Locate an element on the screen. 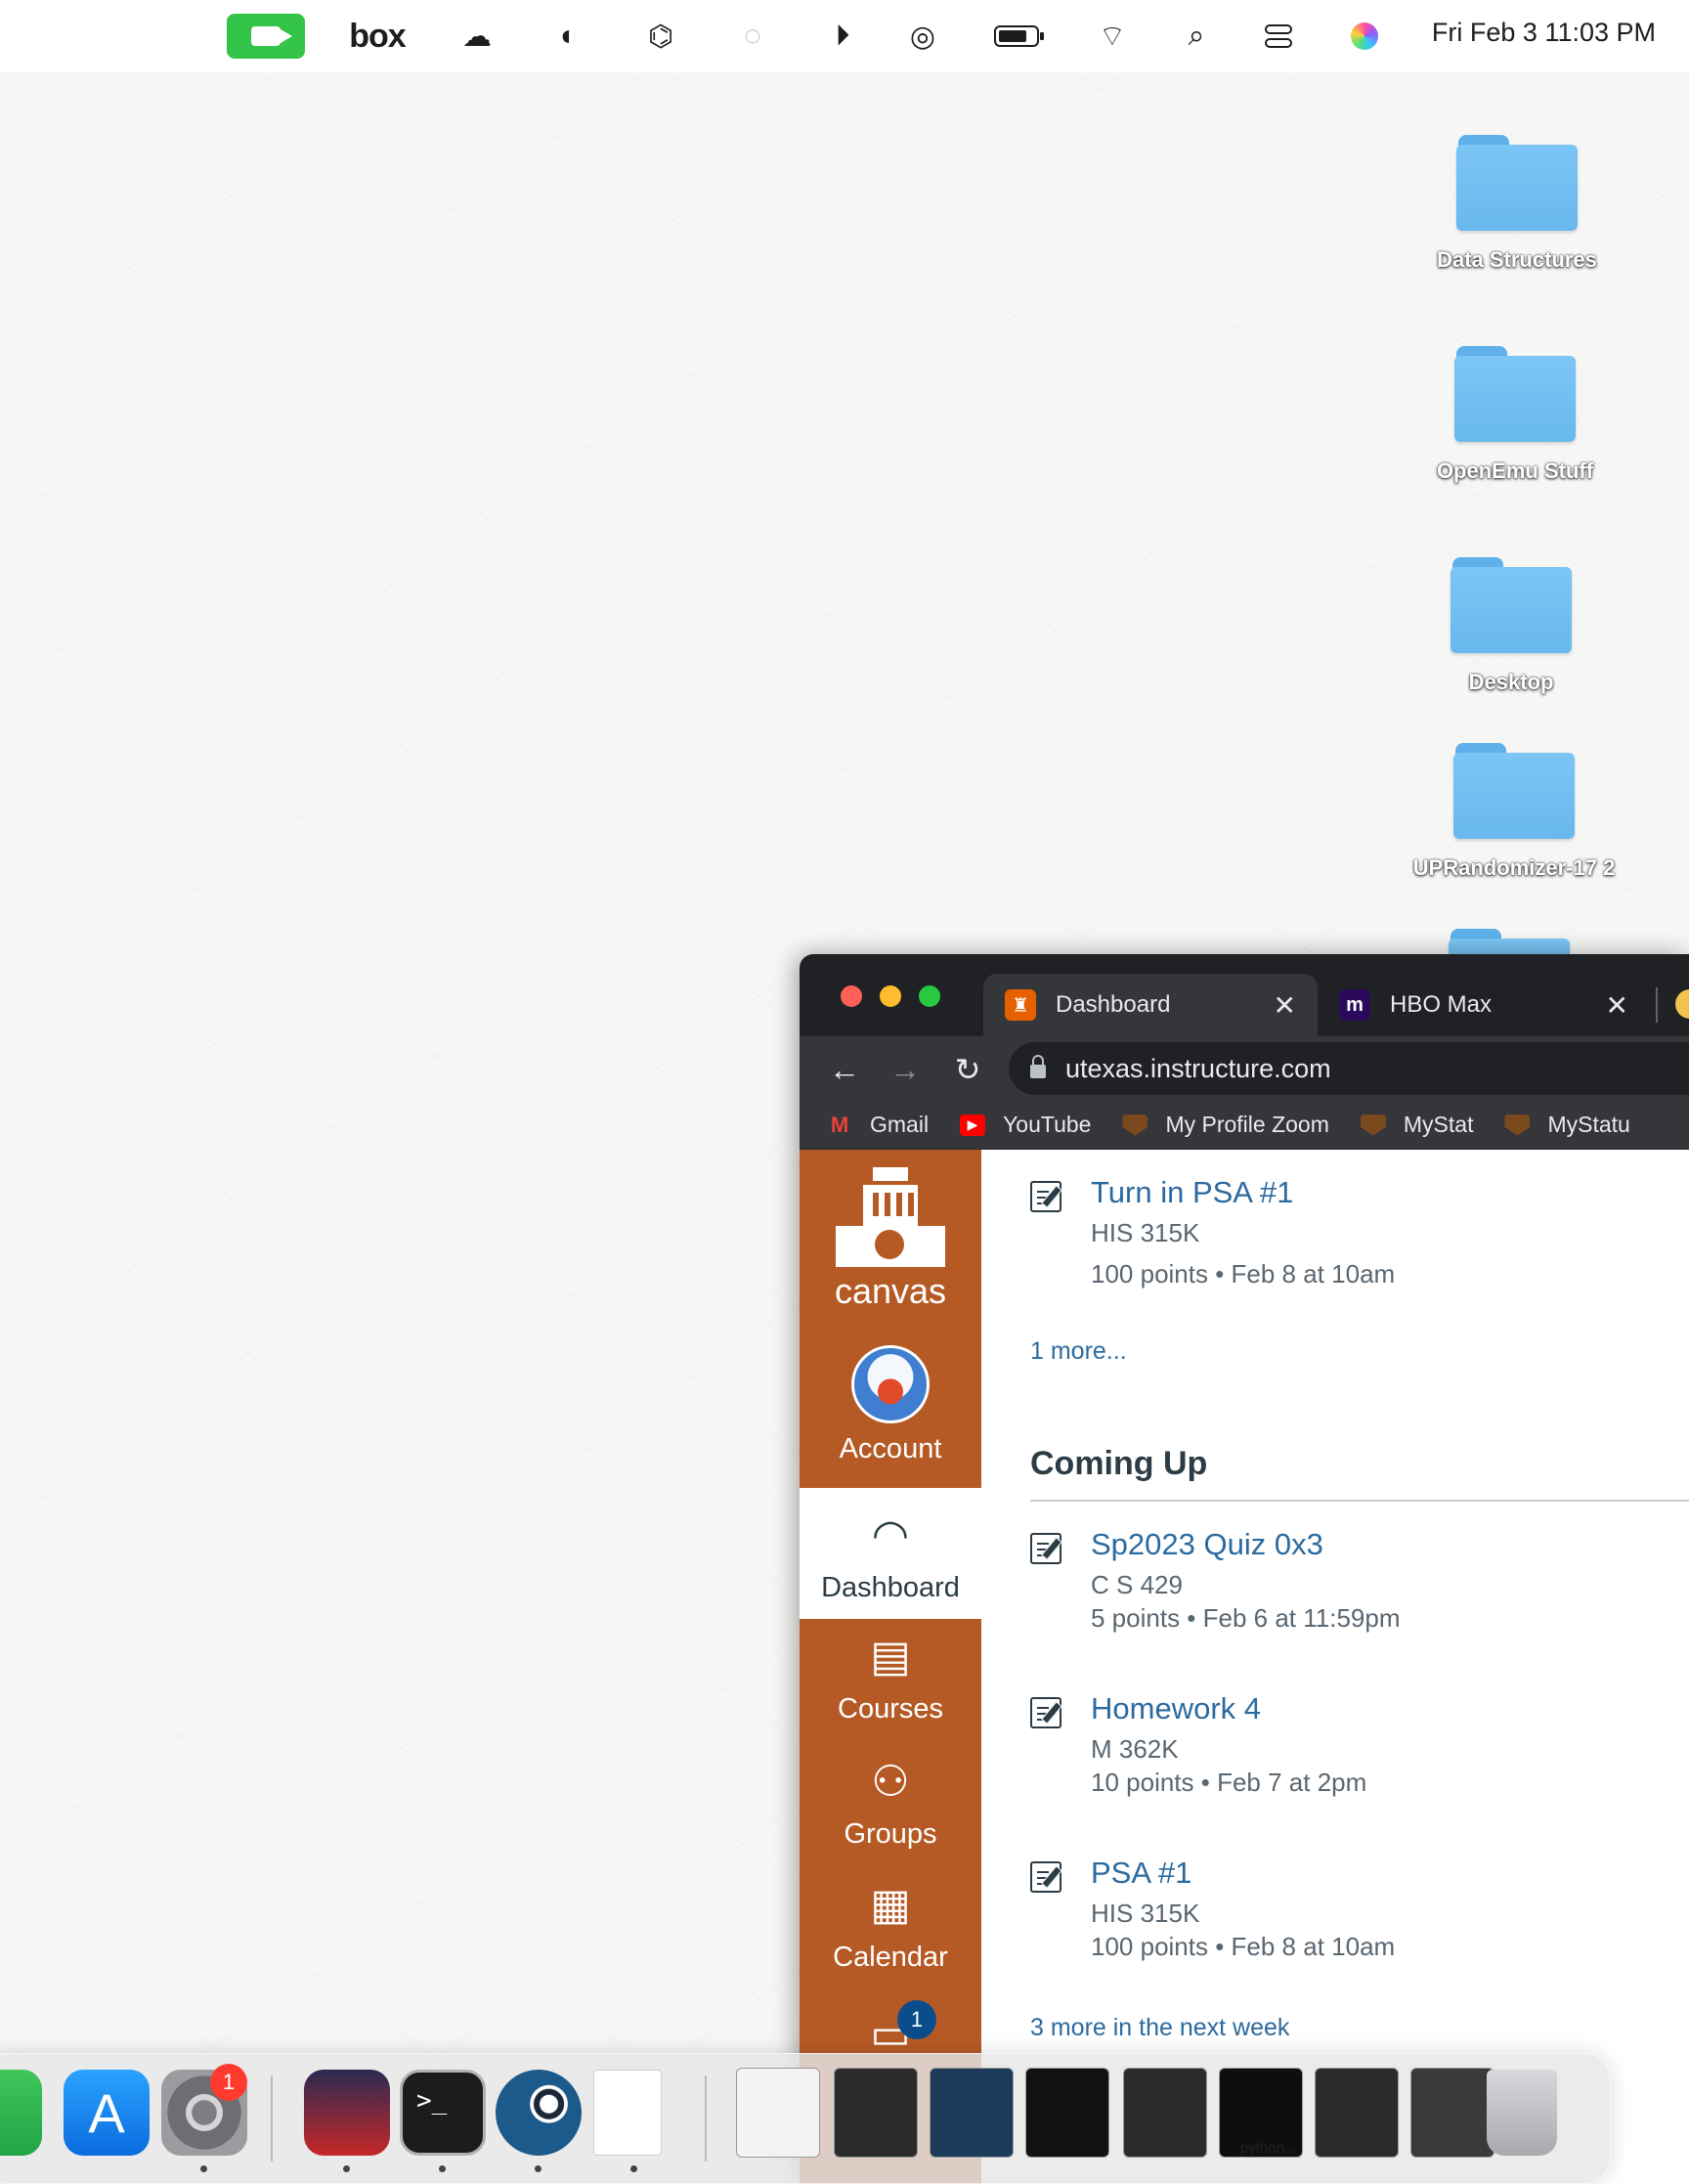 The width and height of the screenshot is (1689, 2184). more-next-week-link: 3 more in the next week is located at coordinates (1159, 2028).